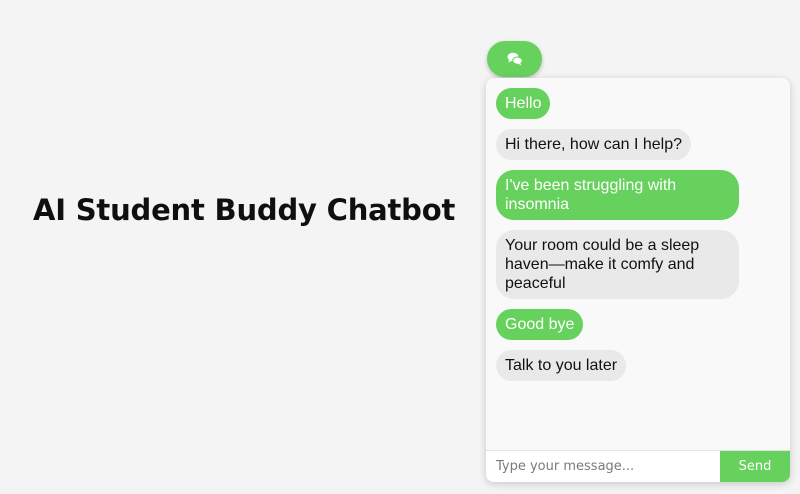 The image size is (800, 494). I want to click on message-input, so click(603, 466).